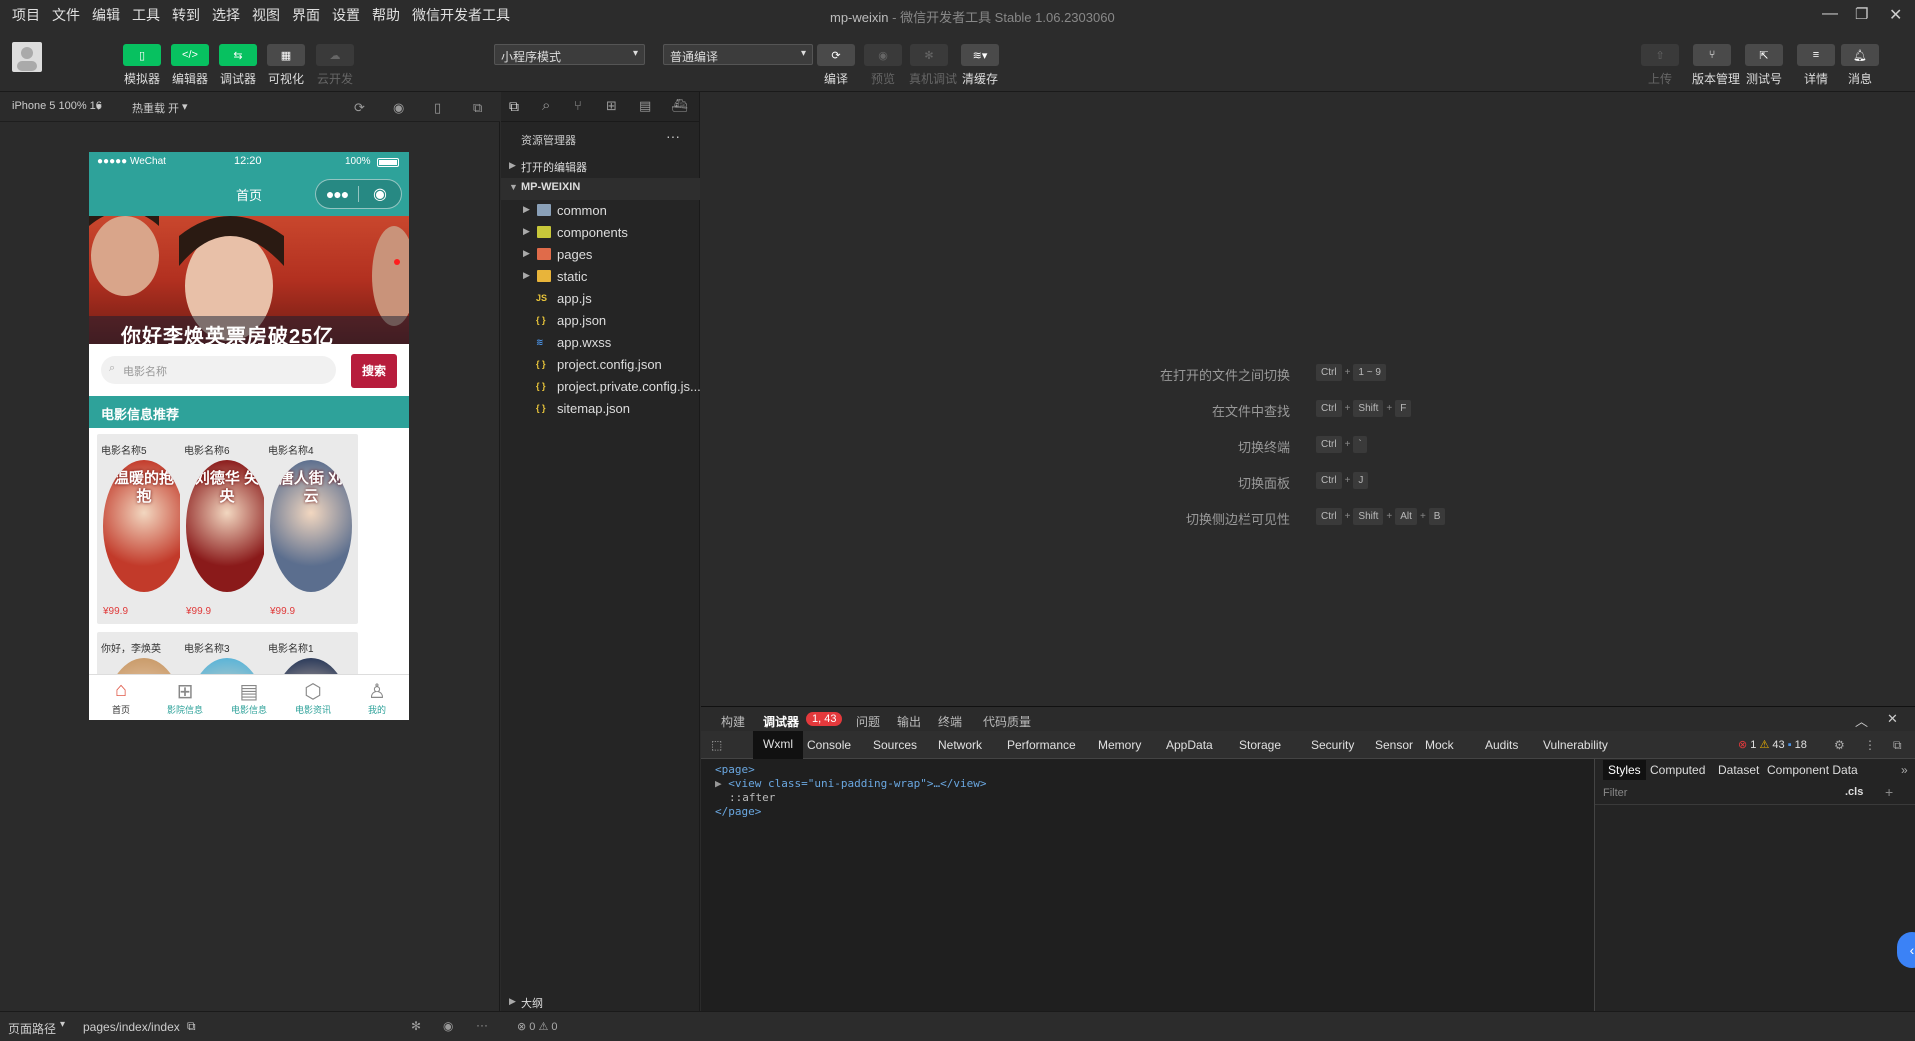 This screenshot has width=1915, height=1041. What do you see at coordinates (980, 65) in the screenshot?
I see `layers-button: ≋▾ 清缓存` at bounding box center [980, 65].